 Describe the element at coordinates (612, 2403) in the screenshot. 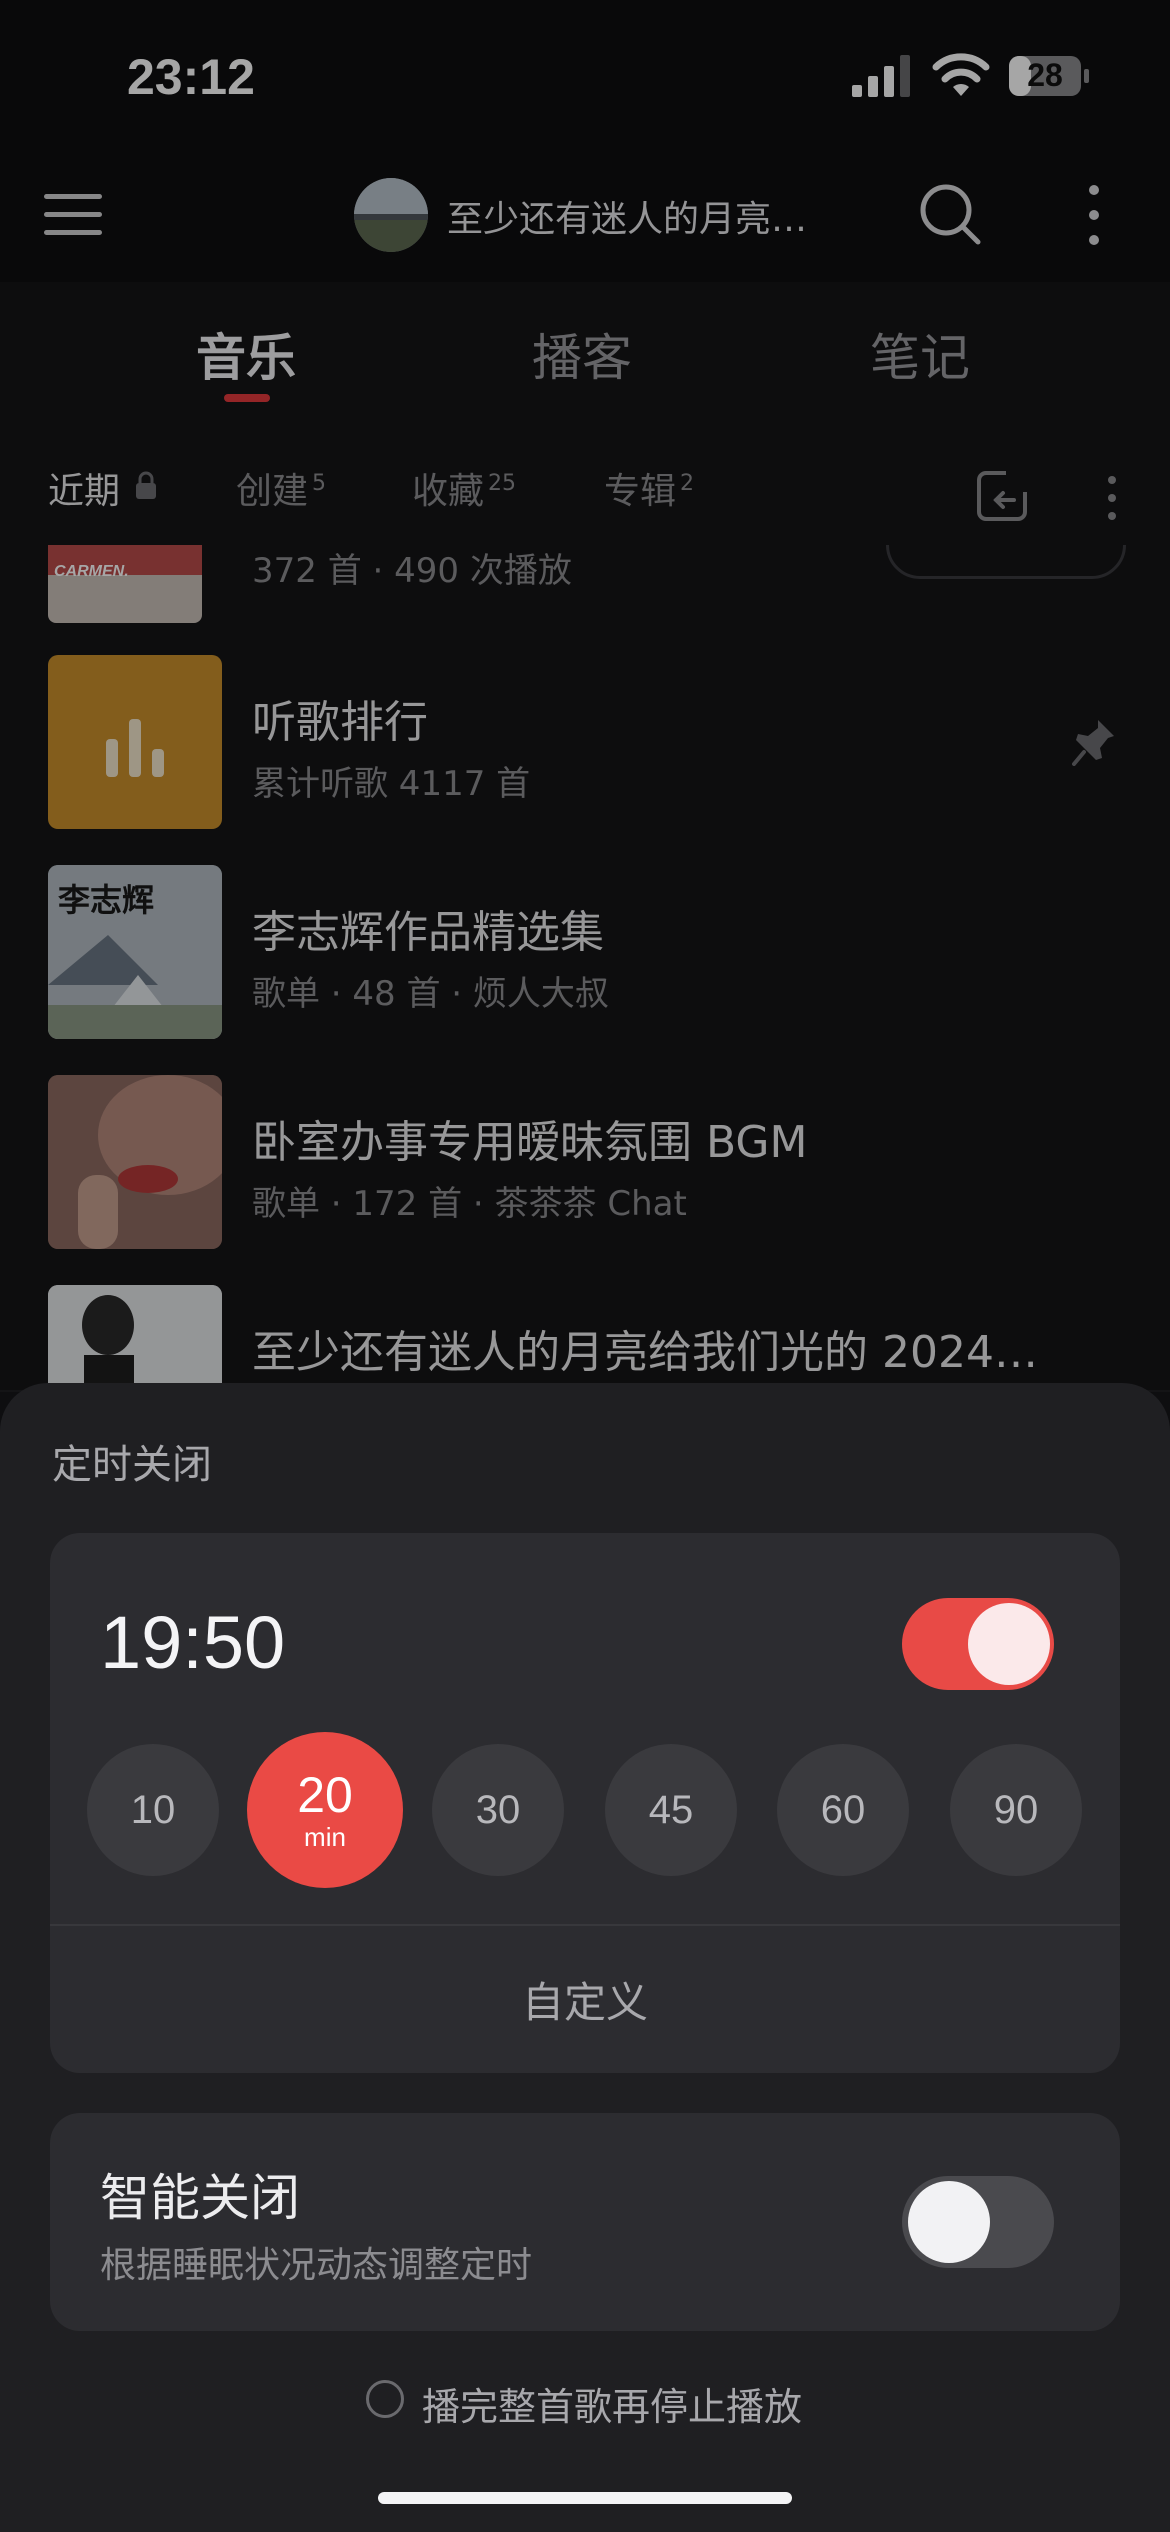

I see `finish-song-label: 播完整首歌再停止播放` at that location.